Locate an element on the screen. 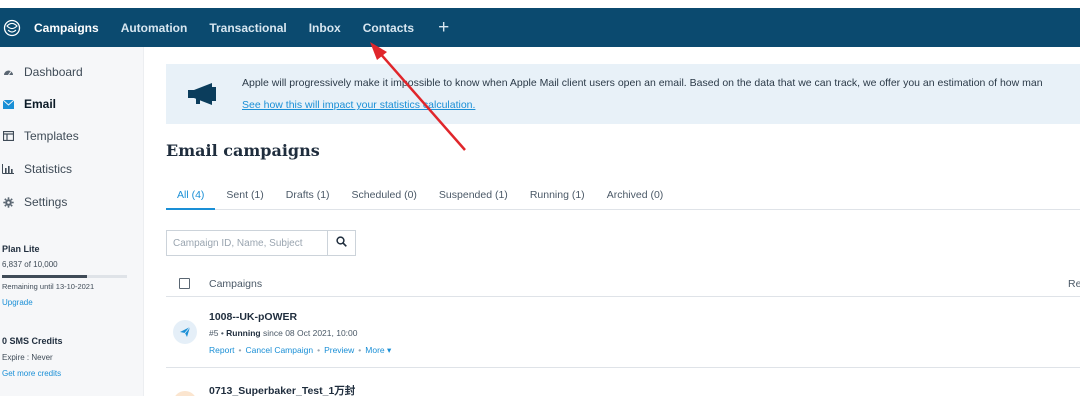 This screenshot has width=1080, height=396. campaign-meta: #5 • Running since 08 Oct 2021, 10:00 is located at coordinates (283, 333).